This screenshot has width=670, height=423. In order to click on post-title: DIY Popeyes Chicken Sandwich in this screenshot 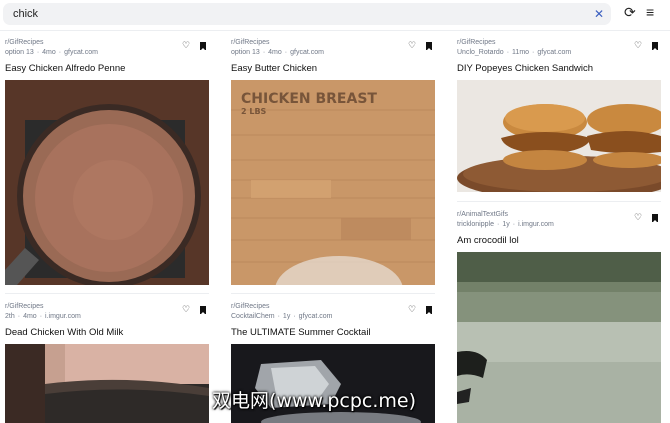, I will do `click(525, 68)`.